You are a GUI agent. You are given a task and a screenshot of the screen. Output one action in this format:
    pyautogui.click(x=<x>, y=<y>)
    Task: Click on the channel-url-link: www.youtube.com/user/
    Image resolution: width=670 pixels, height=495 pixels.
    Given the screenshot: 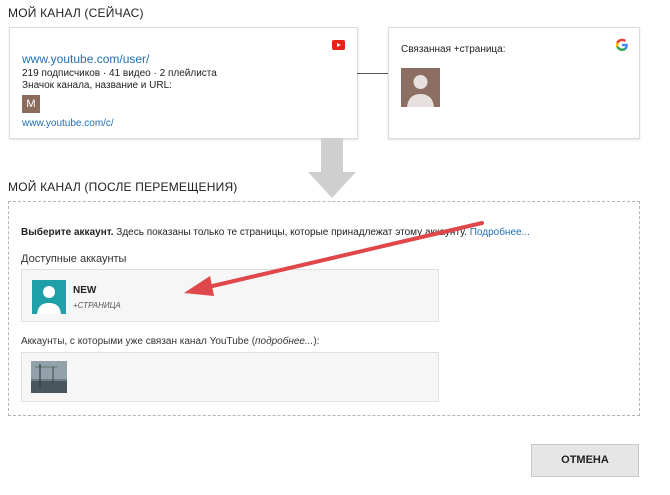 What is the action you would take?
    pyautogui.click(x=85, y=59)
    